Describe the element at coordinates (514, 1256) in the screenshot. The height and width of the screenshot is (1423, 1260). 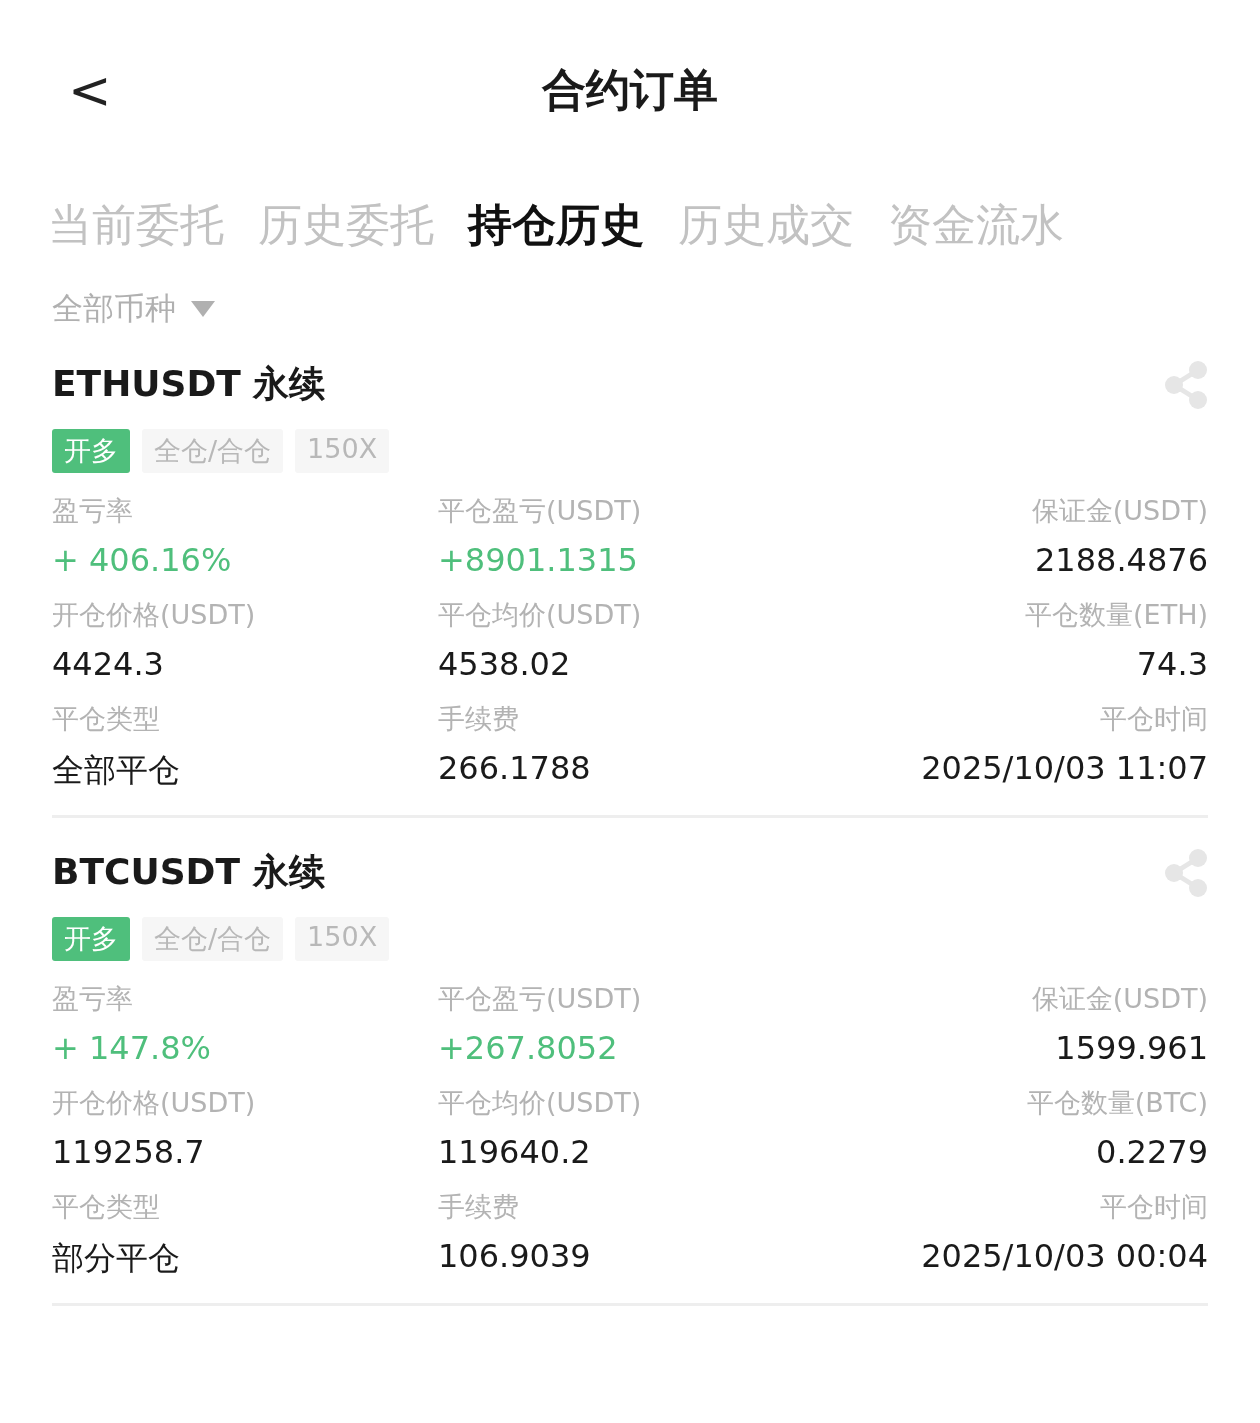
I see `field-value: 106.9039` at that location.